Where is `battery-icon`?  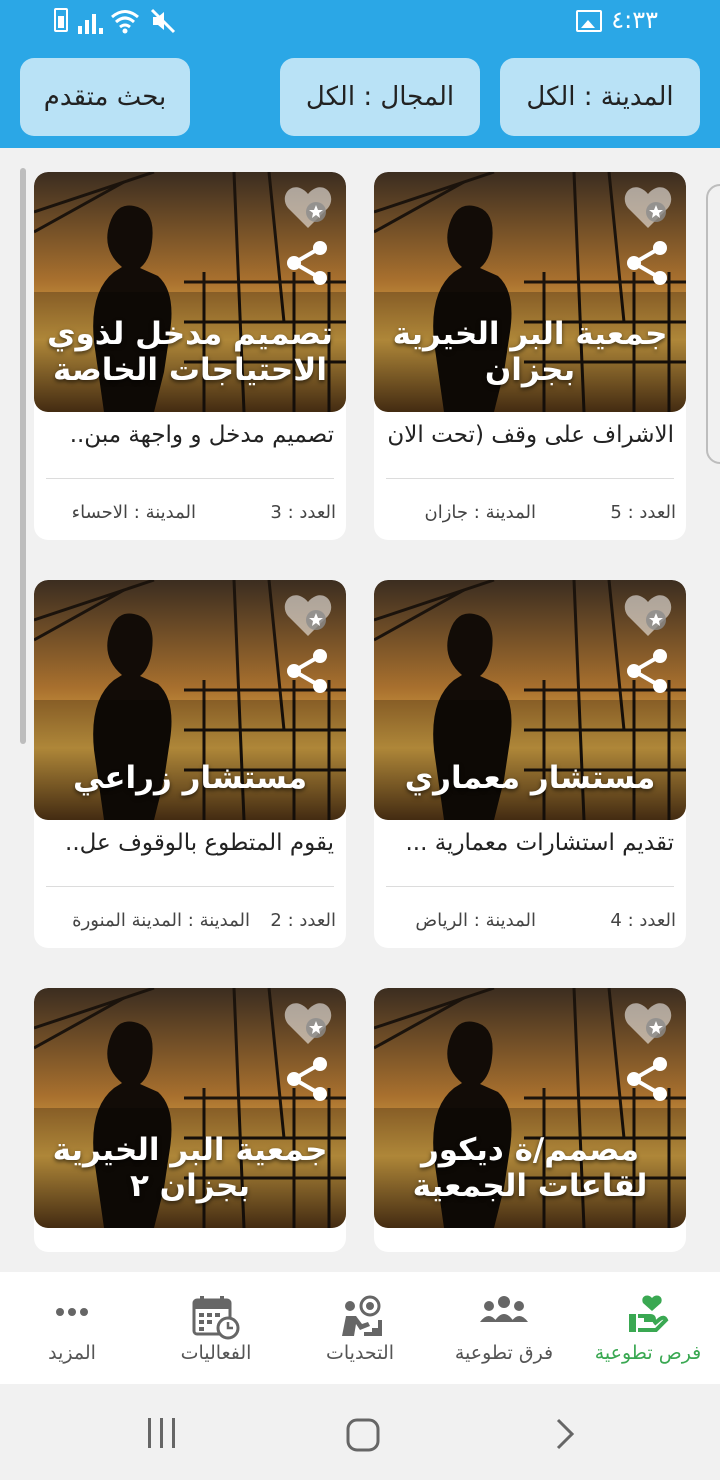 battery-icon is located at coordinates (61, 20).